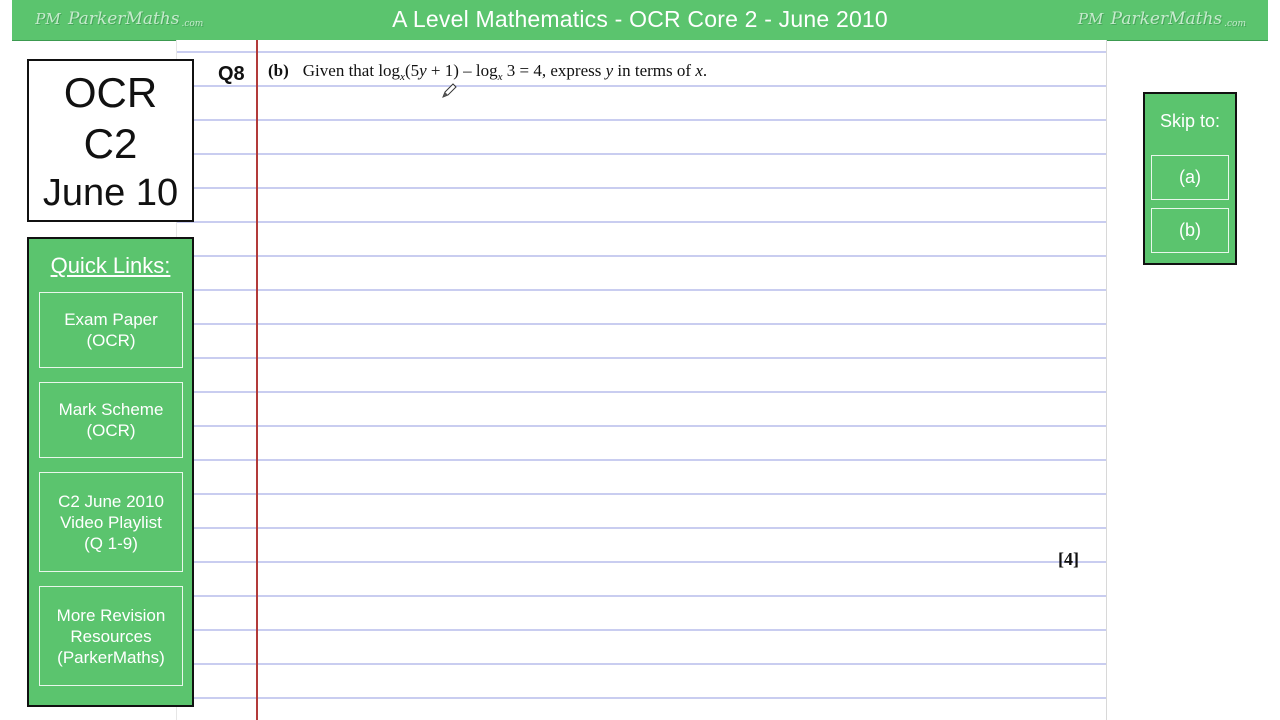 The width and height of the screenshot is (1280, 720). Describe the element at coordinates (111, 420) in the screenshot. I see `mark-scheme-link: Mark Scheme (OCR)` at that location.